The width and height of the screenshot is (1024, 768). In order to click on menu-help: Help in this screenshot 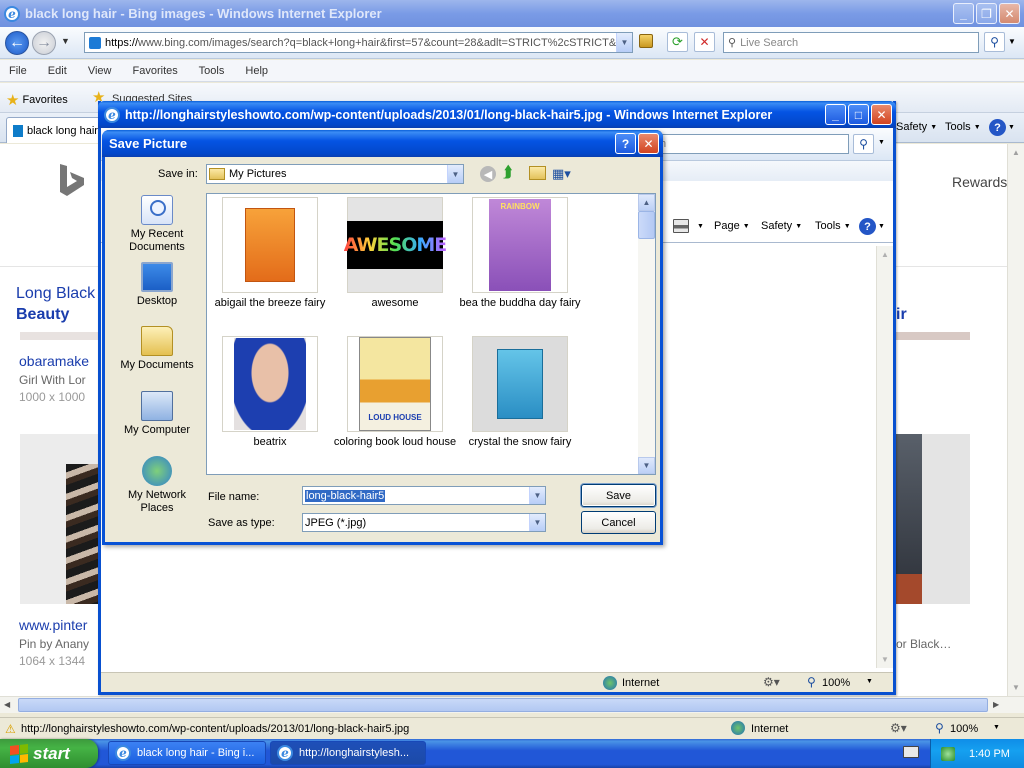, I will do `click(256, 71)`.